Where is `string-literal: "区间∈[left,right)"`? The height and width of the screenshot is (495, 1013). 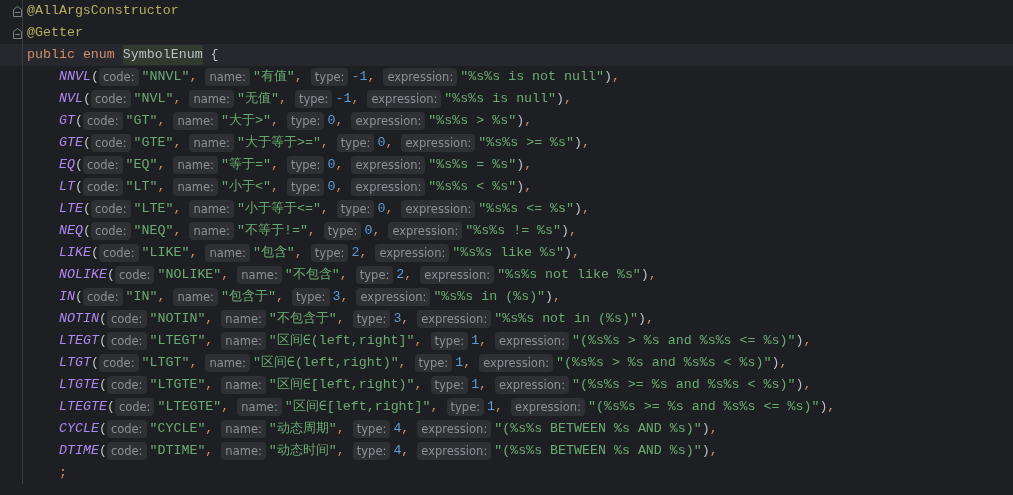 string-literal: "区间∈[left,right)" is located at coordinates (341, 385).